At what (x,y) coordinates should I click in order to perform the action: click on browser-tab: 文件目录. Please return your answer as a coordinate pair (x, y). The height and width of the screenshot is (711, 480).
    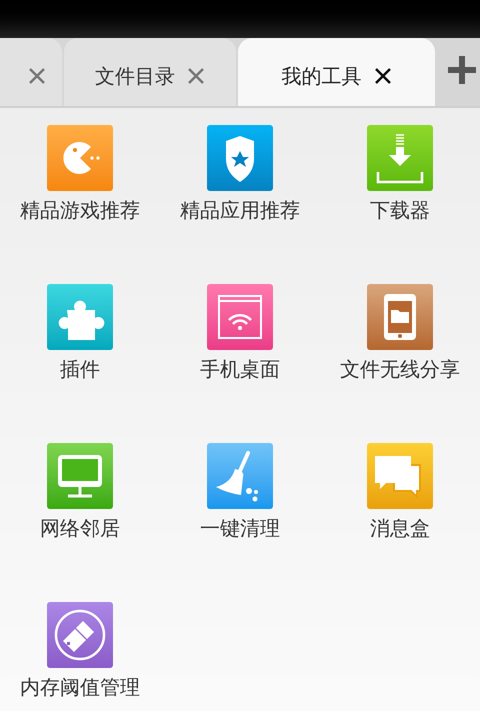
    Looking at the image, I should click on (150, 72).